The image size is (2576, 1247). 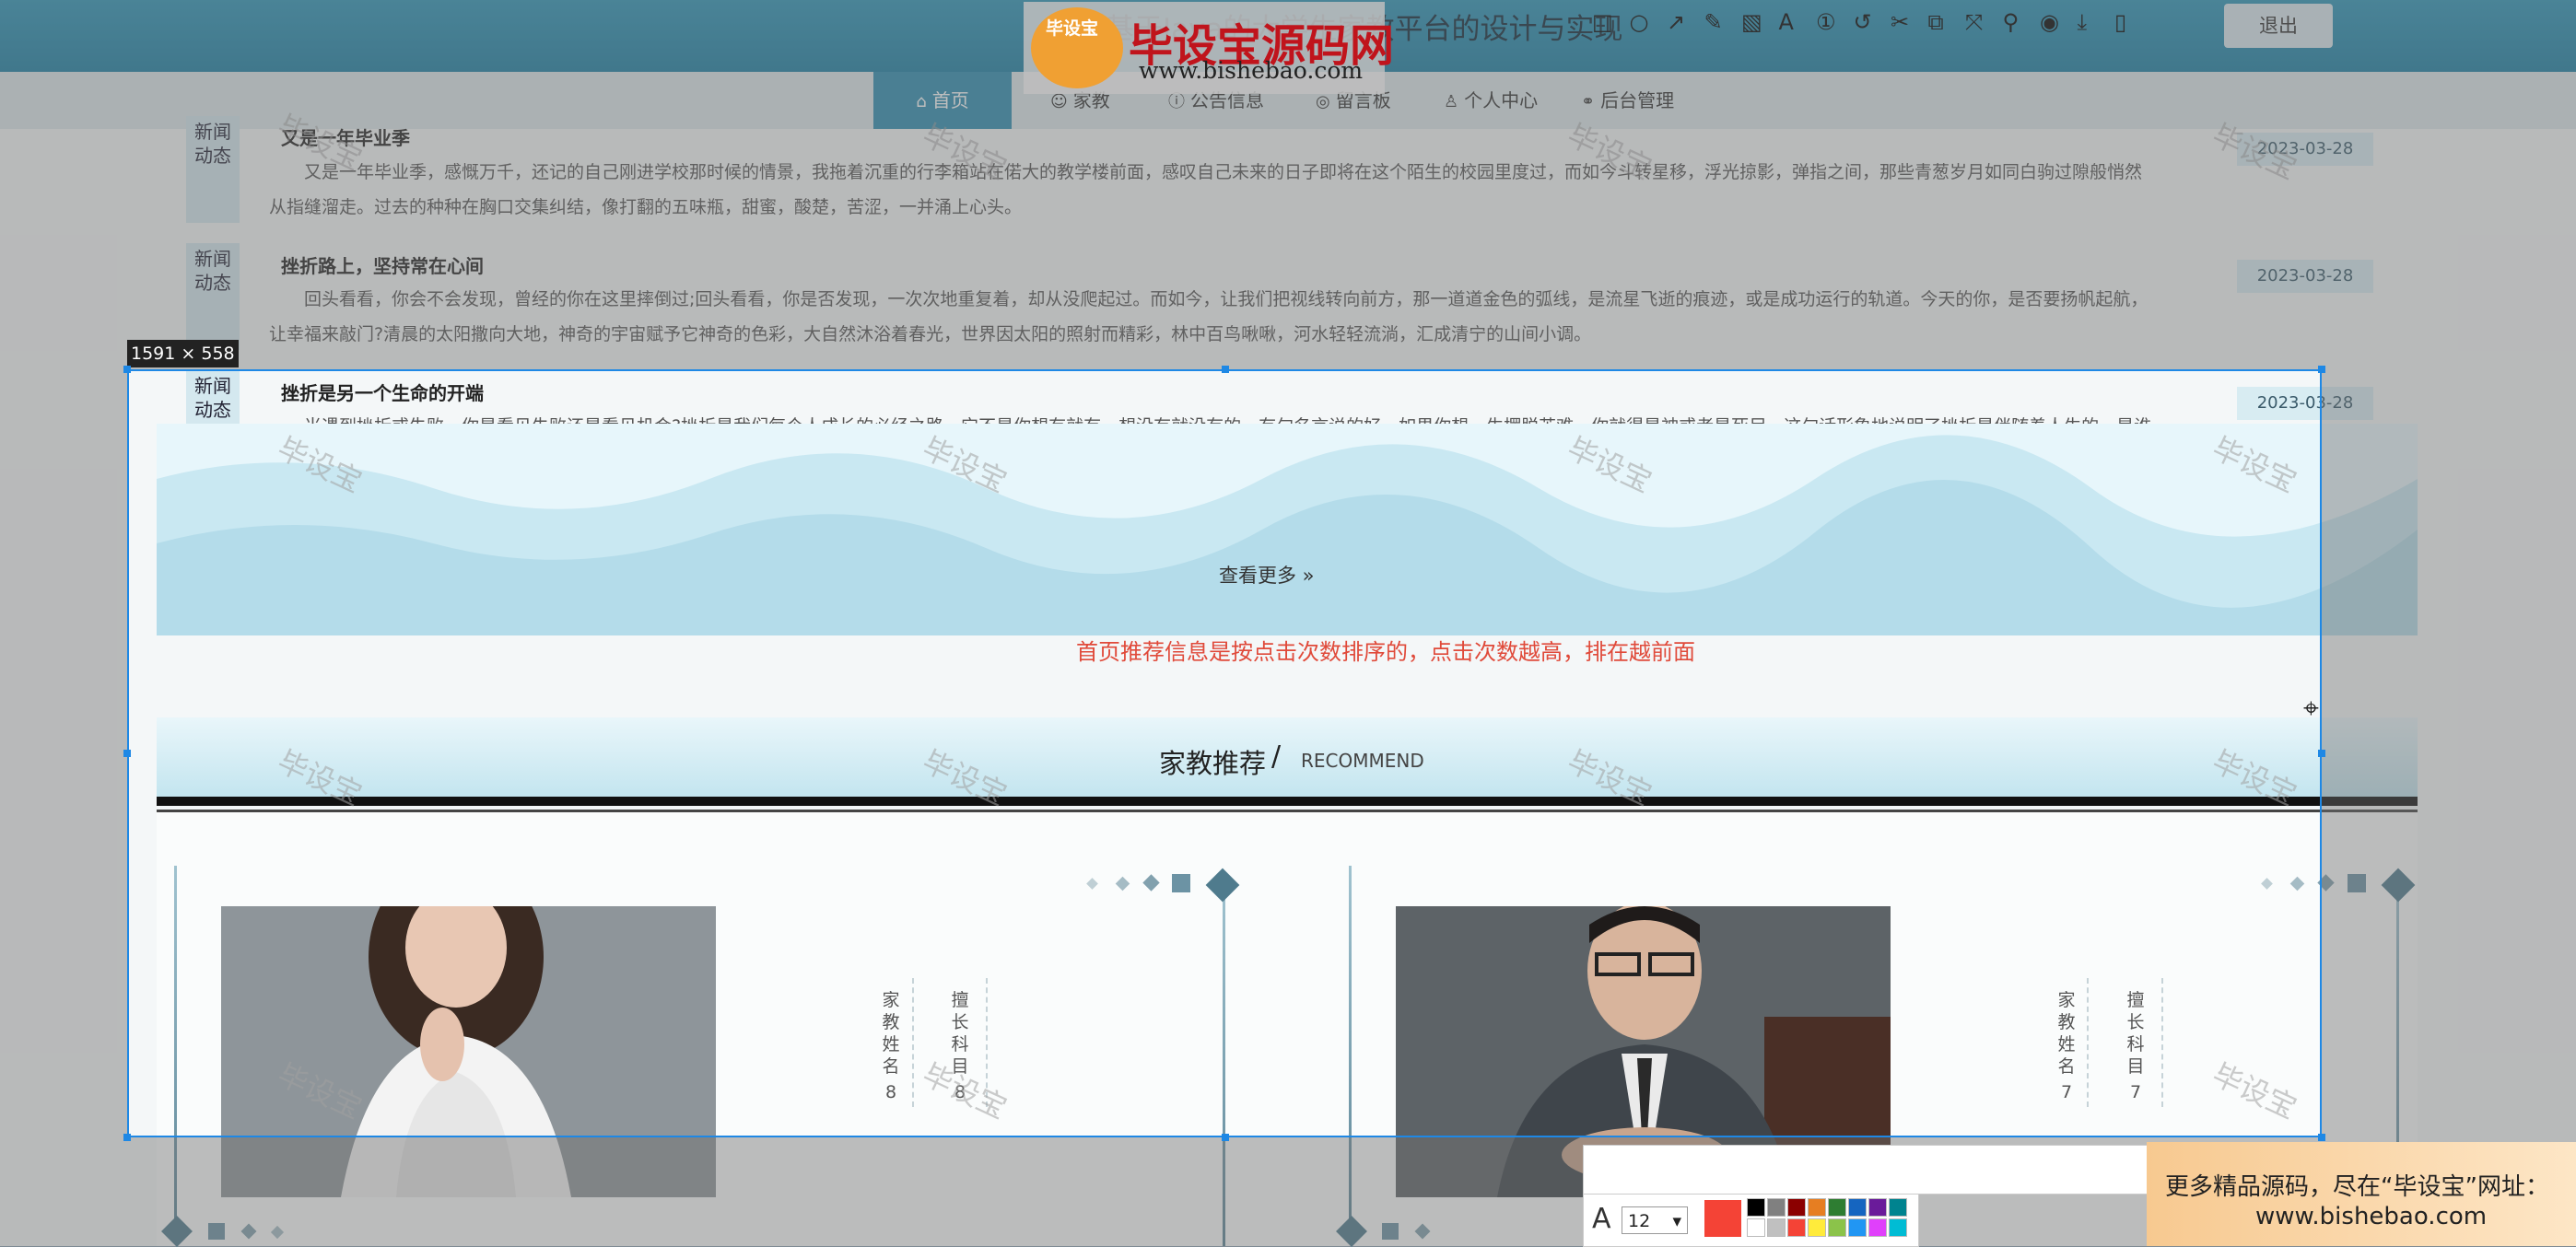 I want to click on ocr-icon: ⧉, so click(x=1936, y=22).